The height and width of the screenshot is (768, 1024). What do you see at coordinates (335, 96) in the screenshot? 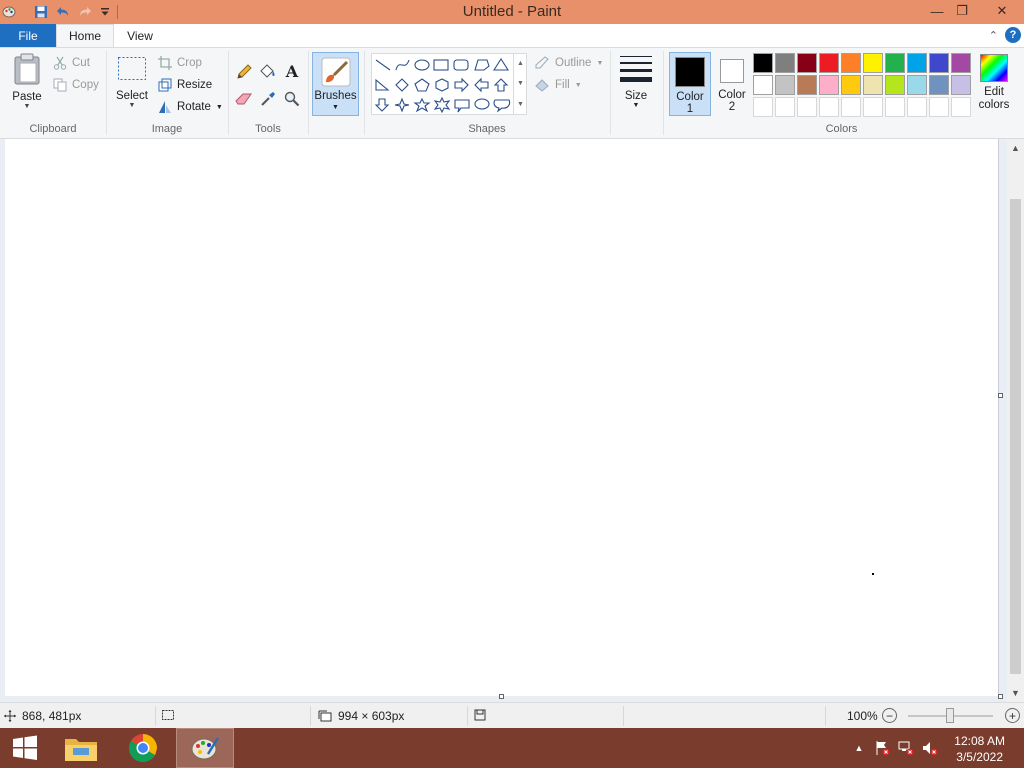
I see `brushes-label: Brushes` at bounding box center [335, 96].